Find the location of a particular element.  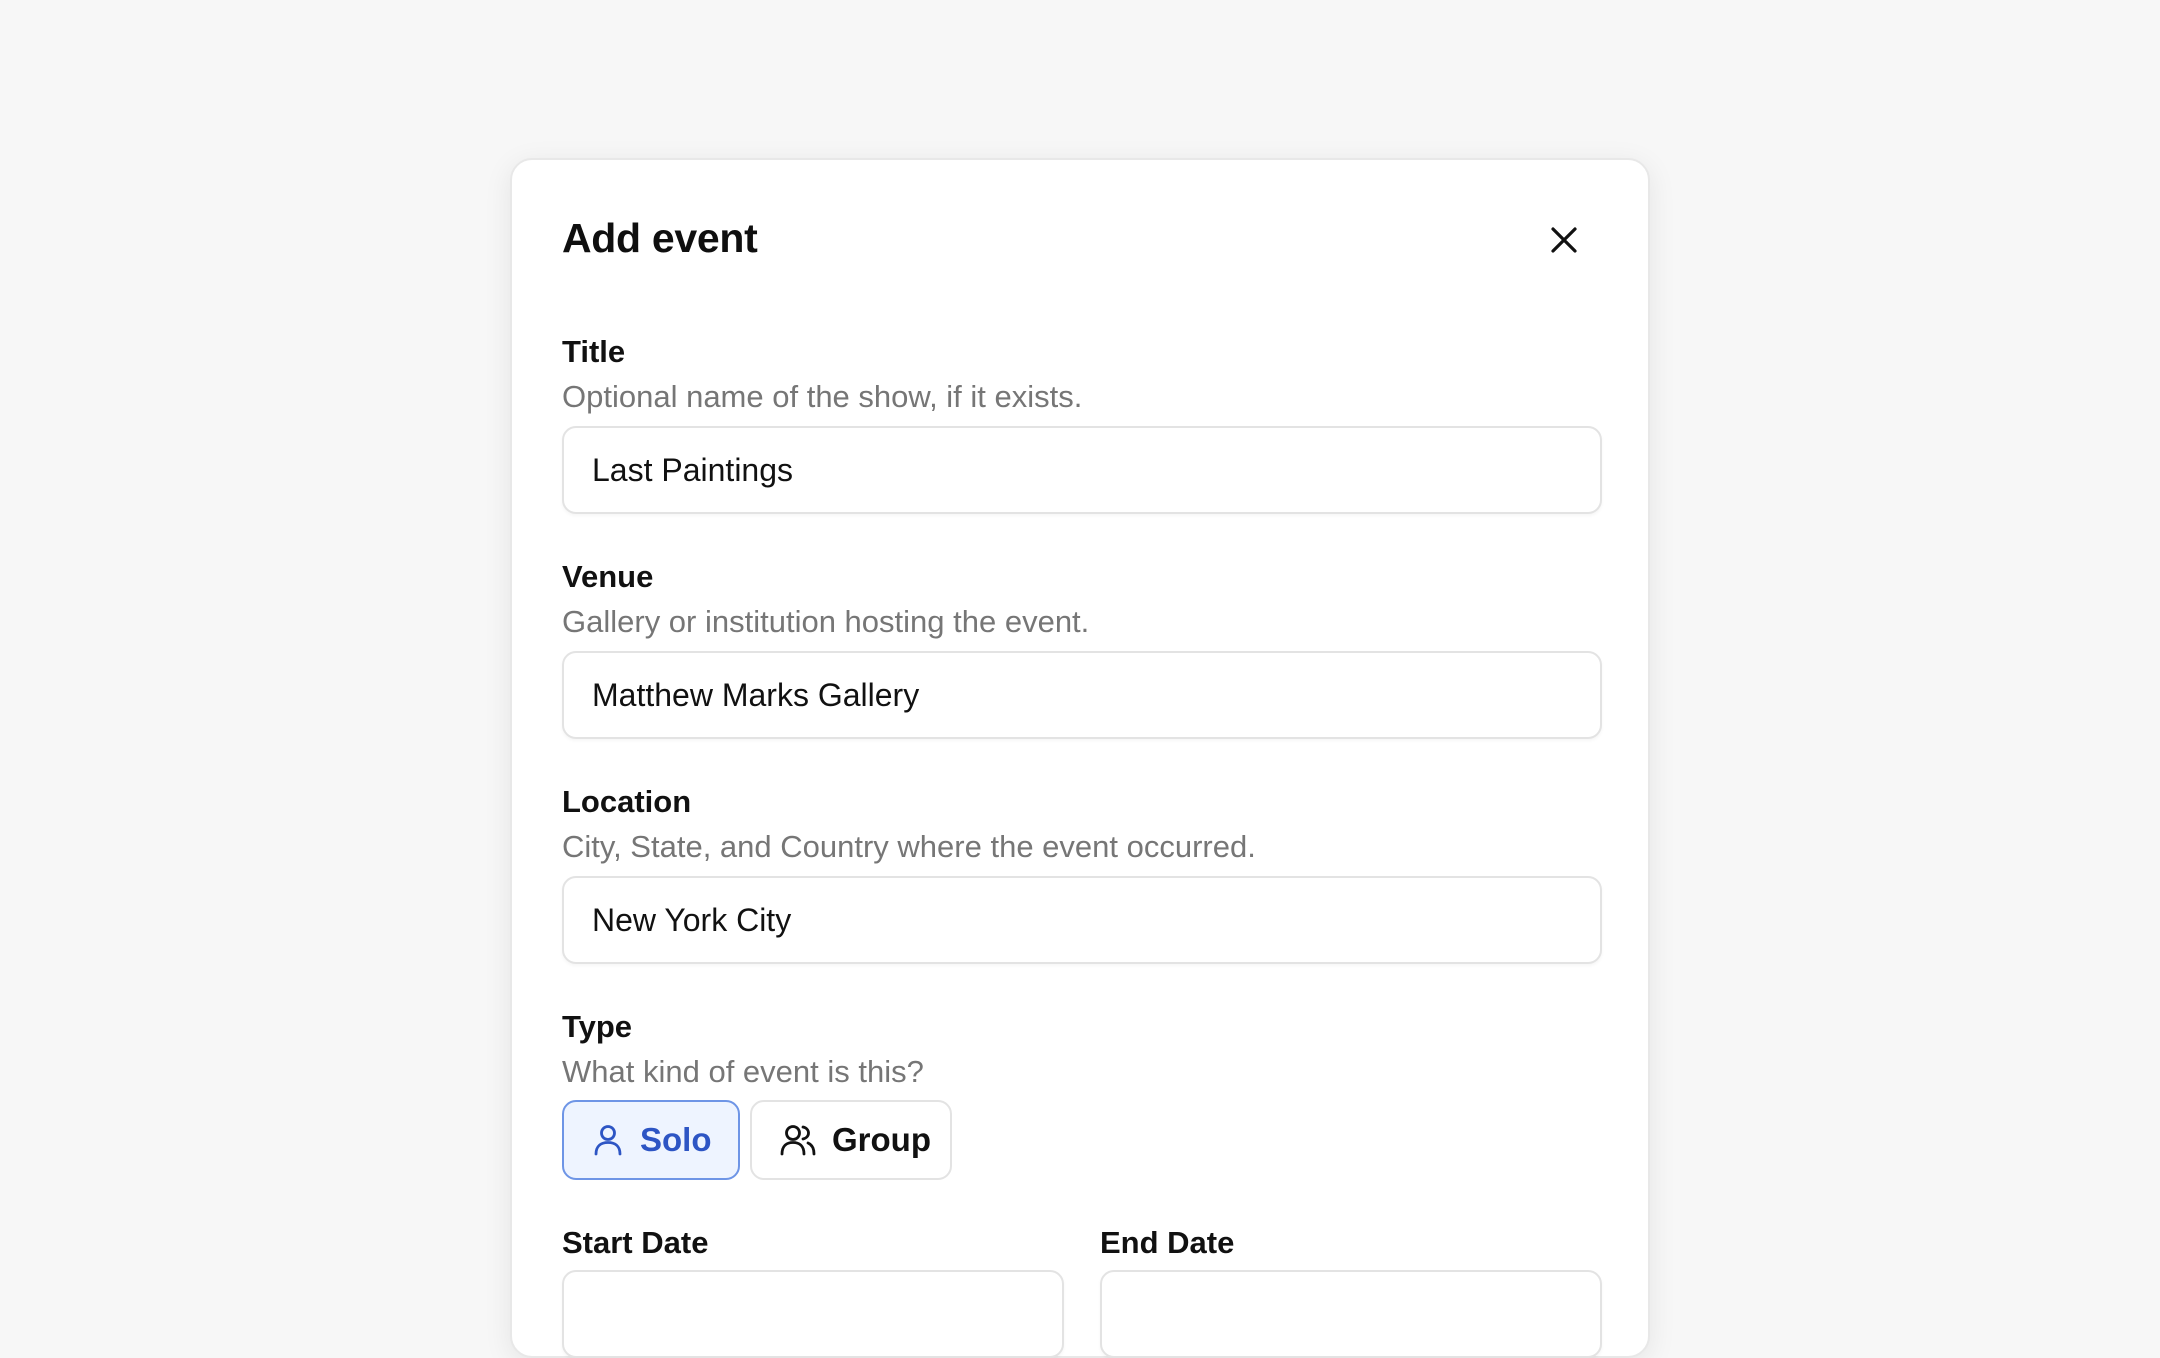

users-icon is located at coordinates (798, 1140).